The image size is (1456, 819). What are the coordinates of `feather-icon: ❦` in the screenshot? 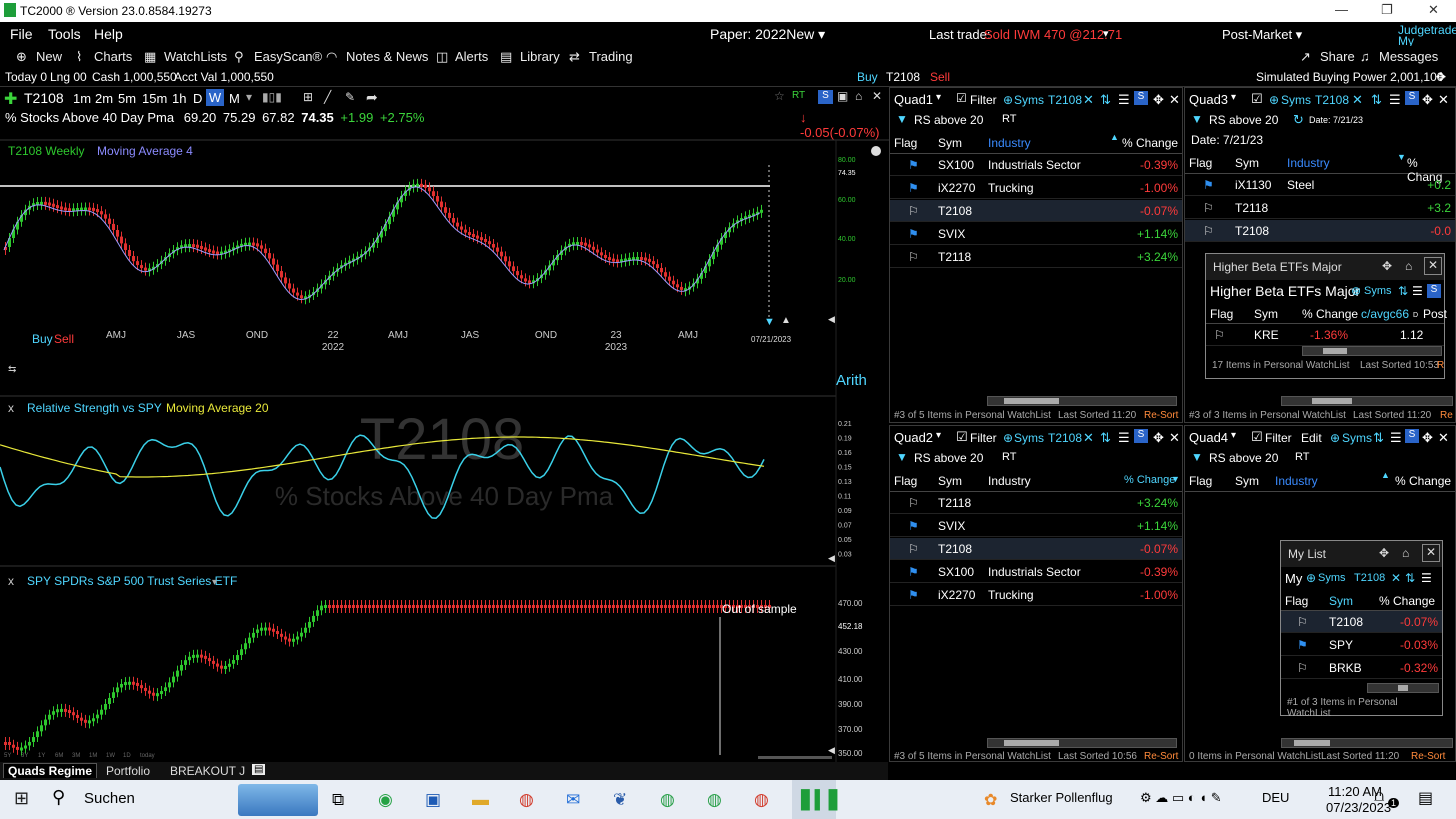 It's located at (620, 800).